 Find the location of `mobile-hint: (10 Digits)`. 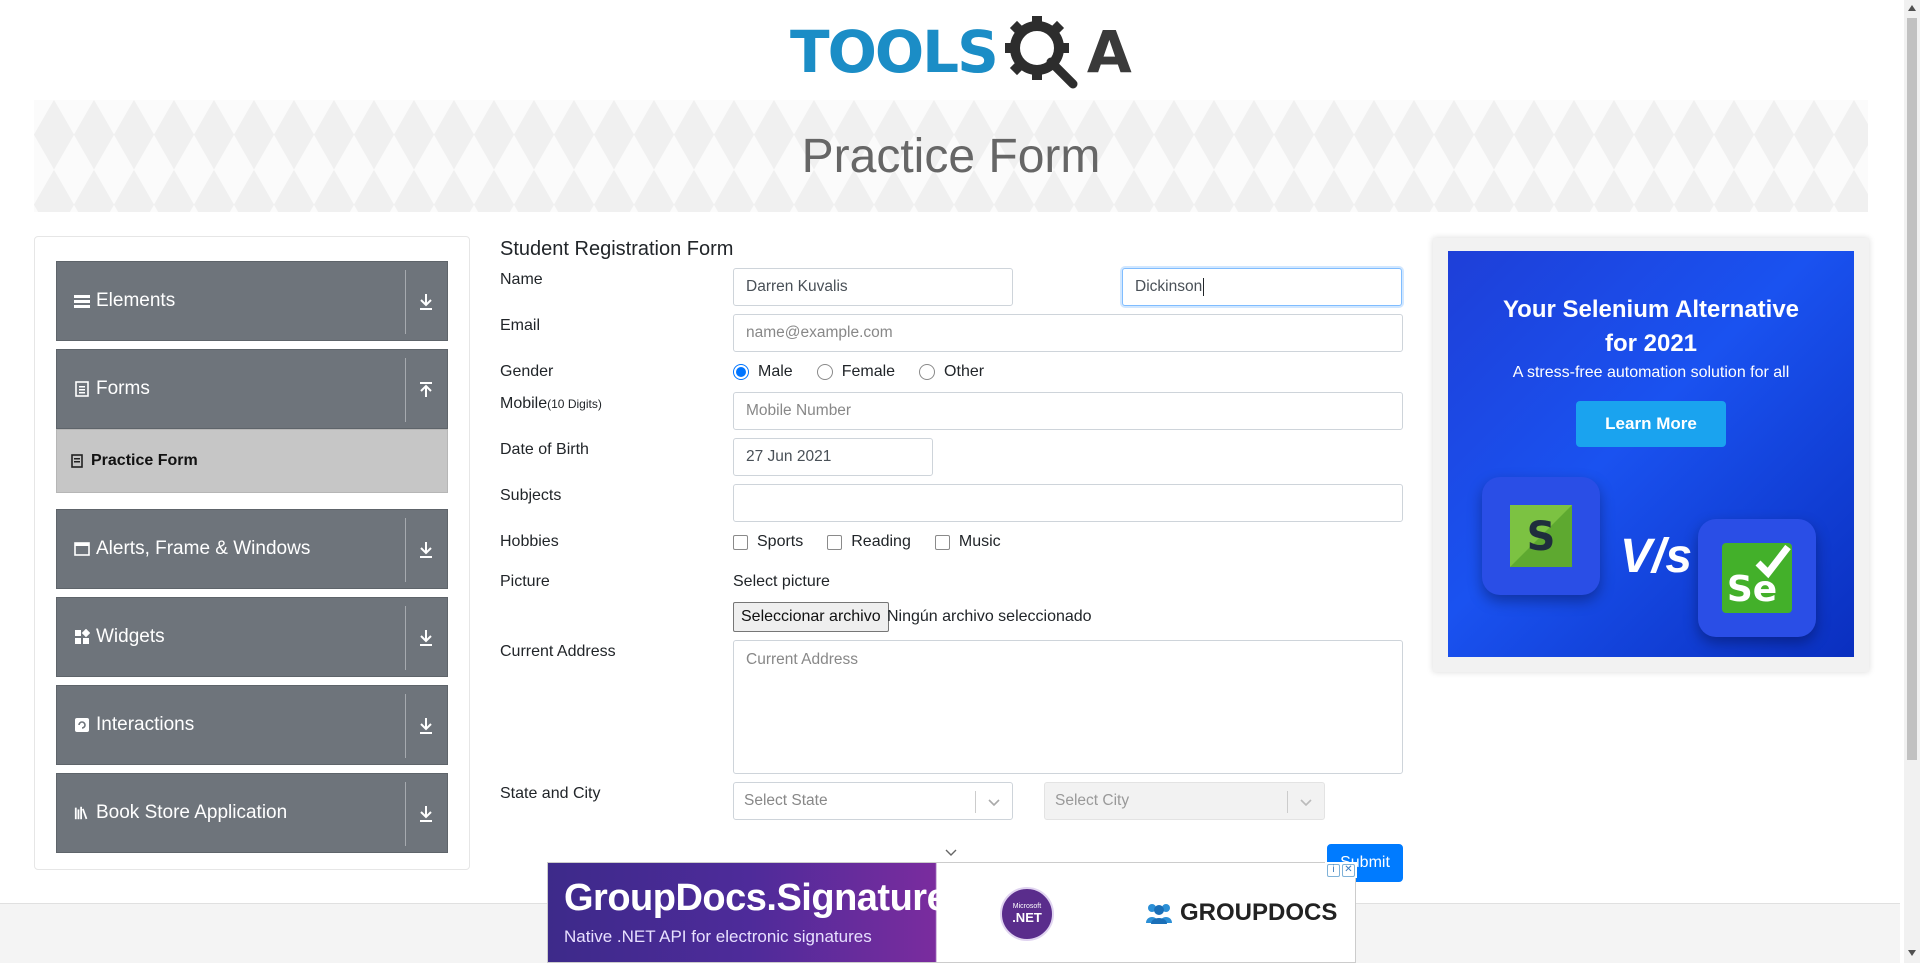

mobile-hint: (10 Digits) is located at coordinates (574, 404).